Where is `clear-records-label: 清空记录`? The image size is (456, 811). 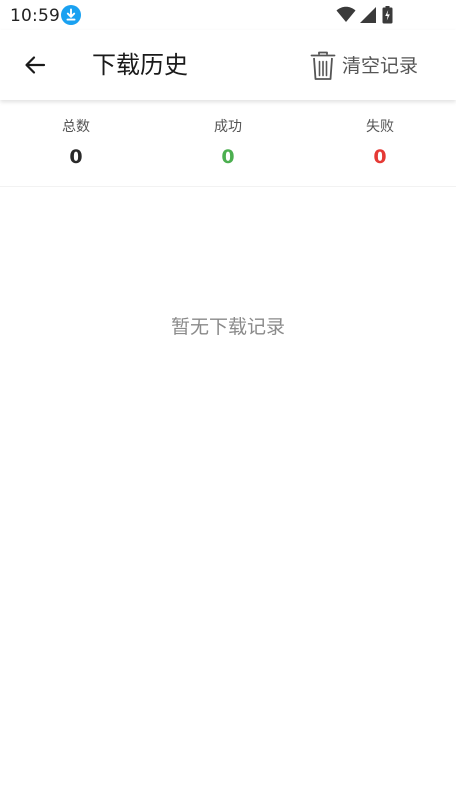 clear-records-label: 清空记录 is located at coordinates (379, 66).